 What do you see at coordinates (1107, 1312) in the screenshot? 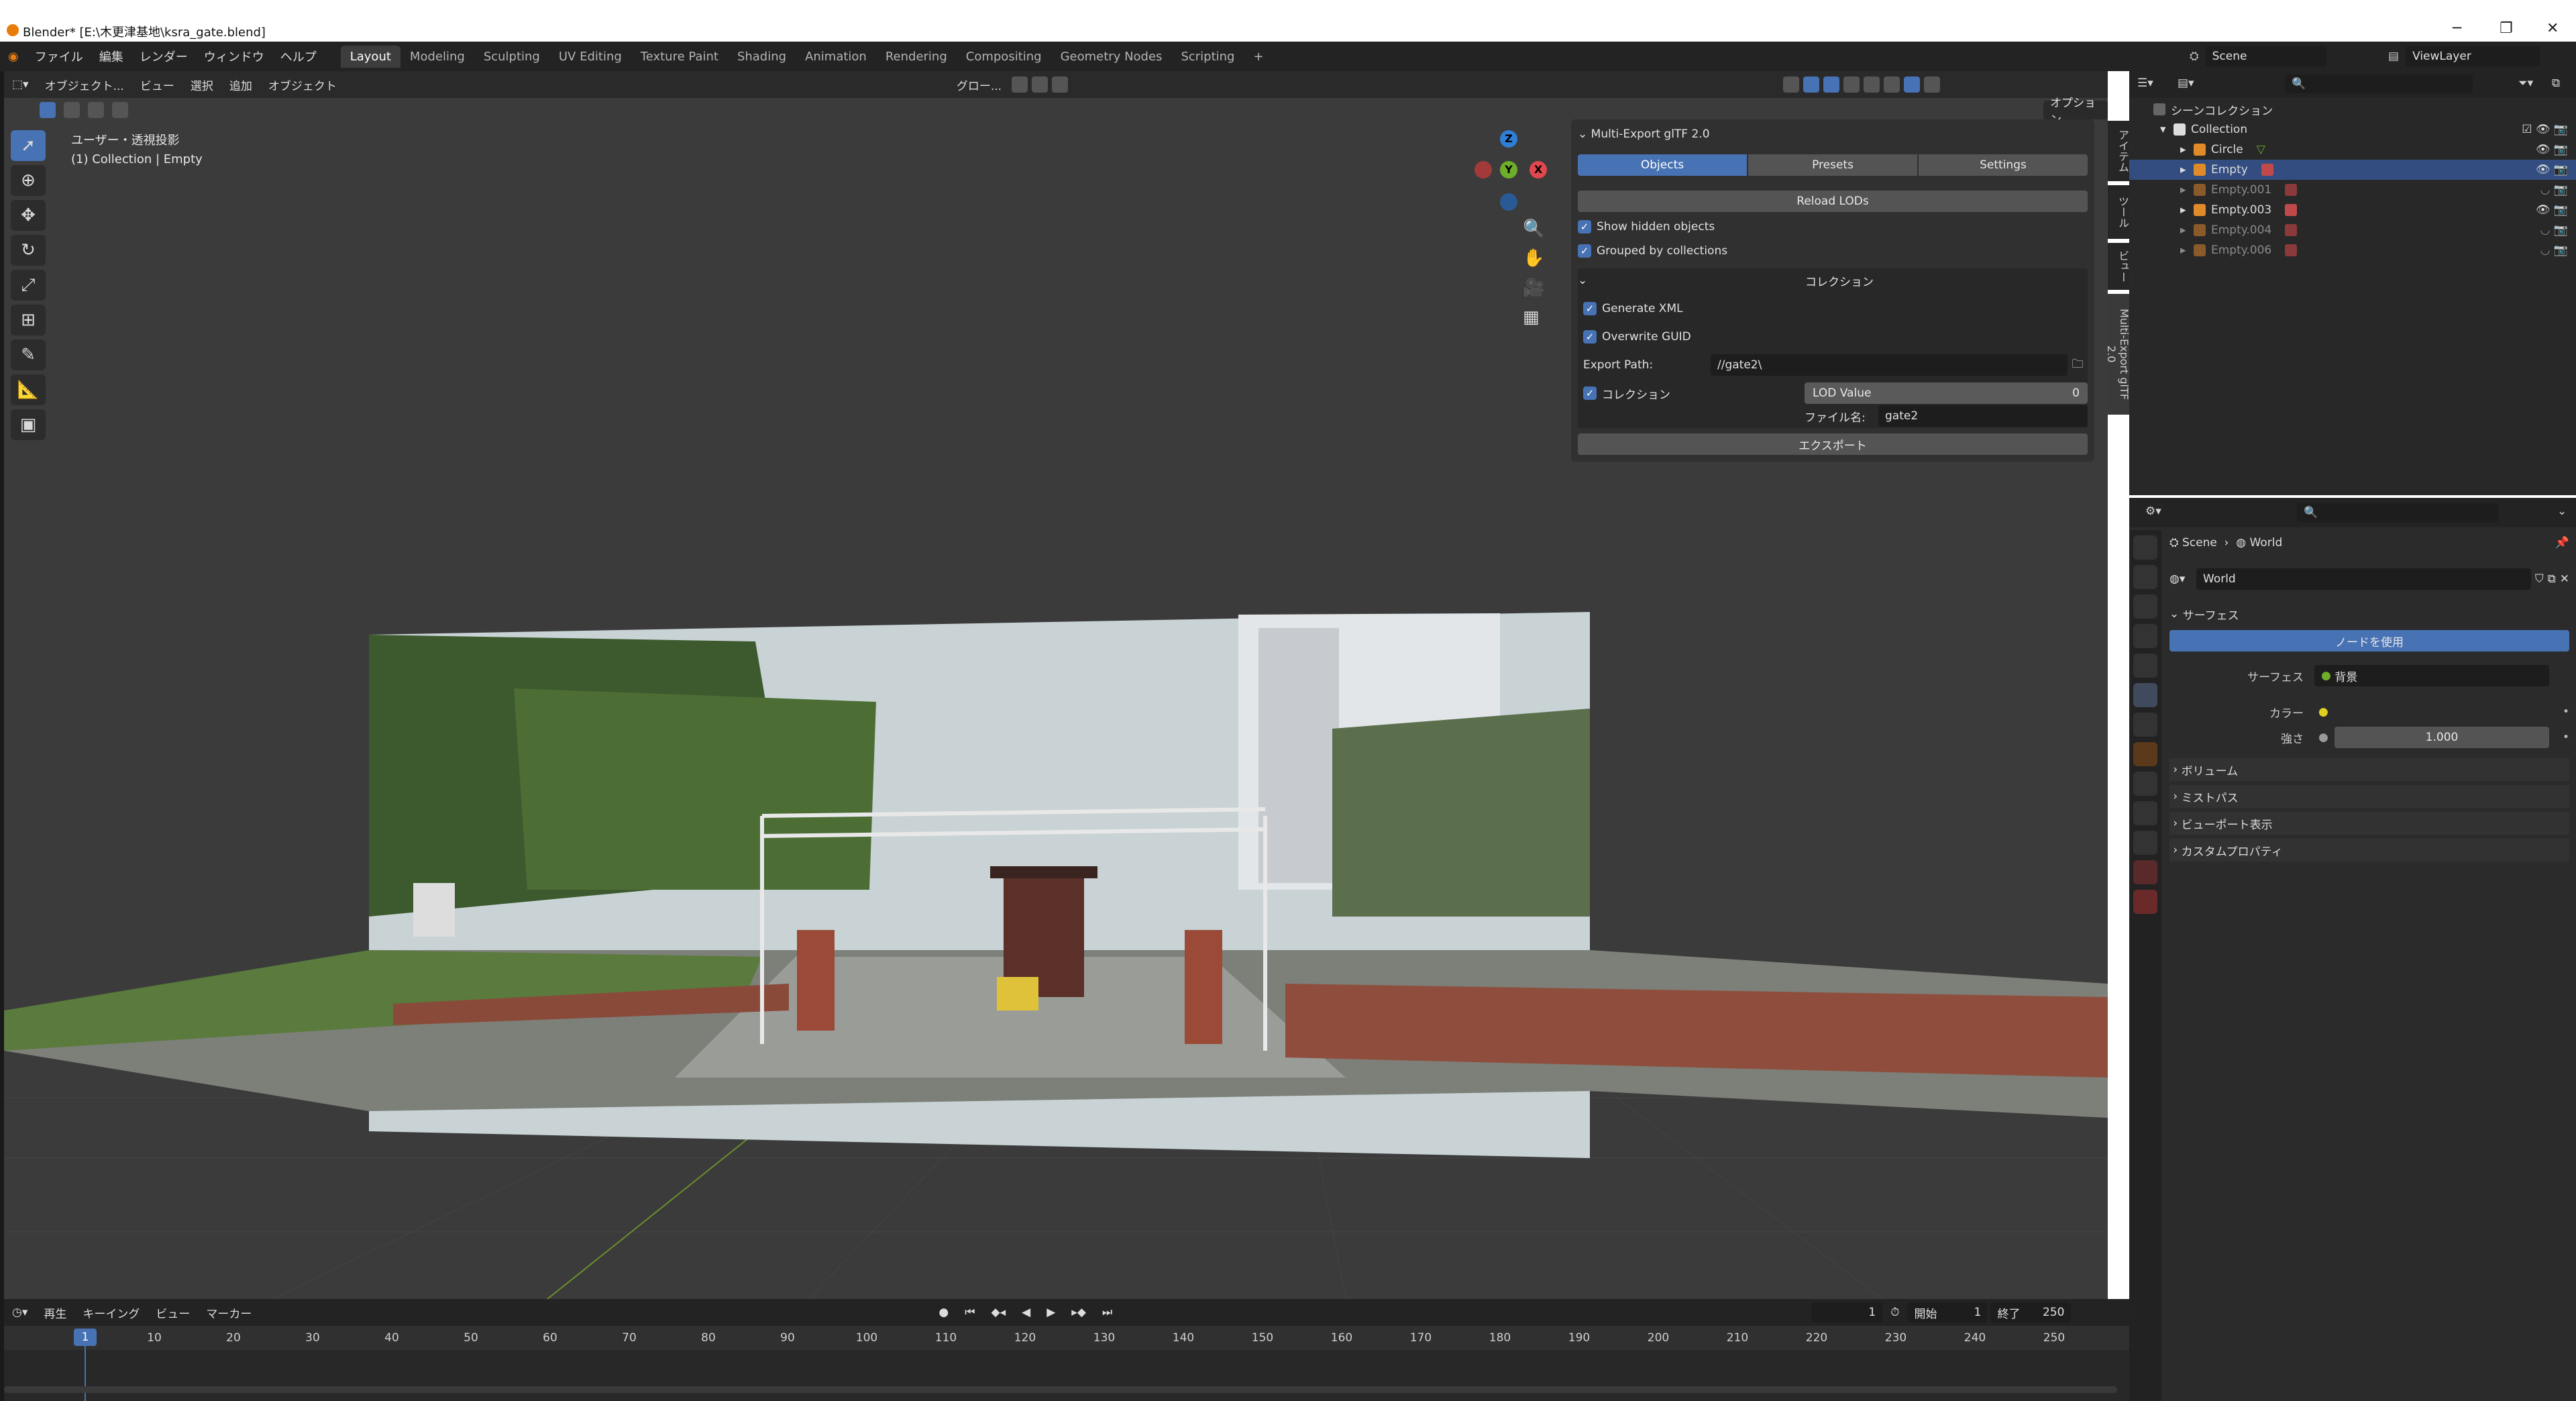
I see `jump-end-icon: ⏭` at bounding box center [1107, 1312].